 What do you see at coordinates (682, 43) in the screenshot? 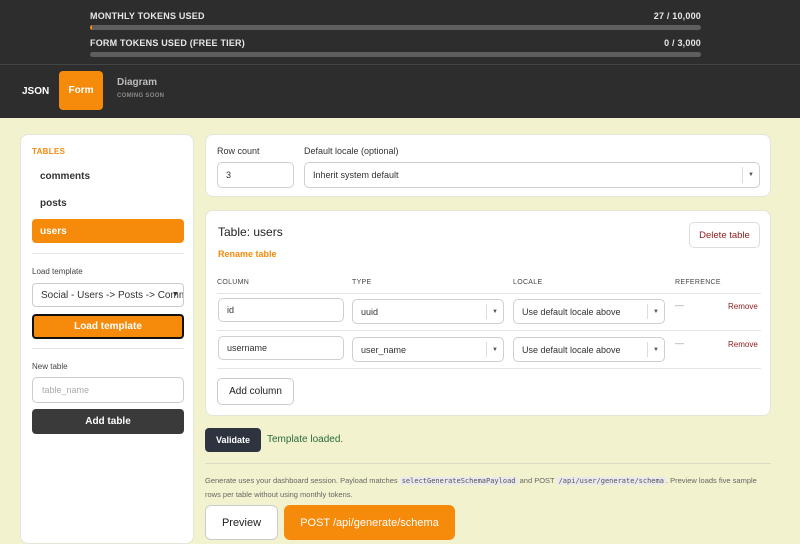
I see `form-usage-value: 0 / 3,000` at bounding box center [682, 43].